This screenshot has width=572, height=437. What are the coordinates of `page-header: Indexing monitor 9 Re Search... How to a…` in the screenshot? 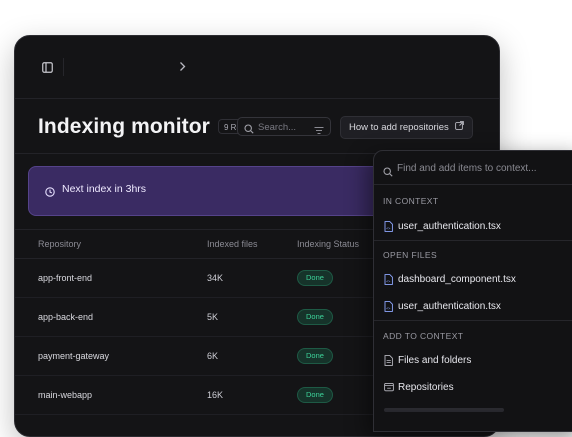 It's located at (257, 126).